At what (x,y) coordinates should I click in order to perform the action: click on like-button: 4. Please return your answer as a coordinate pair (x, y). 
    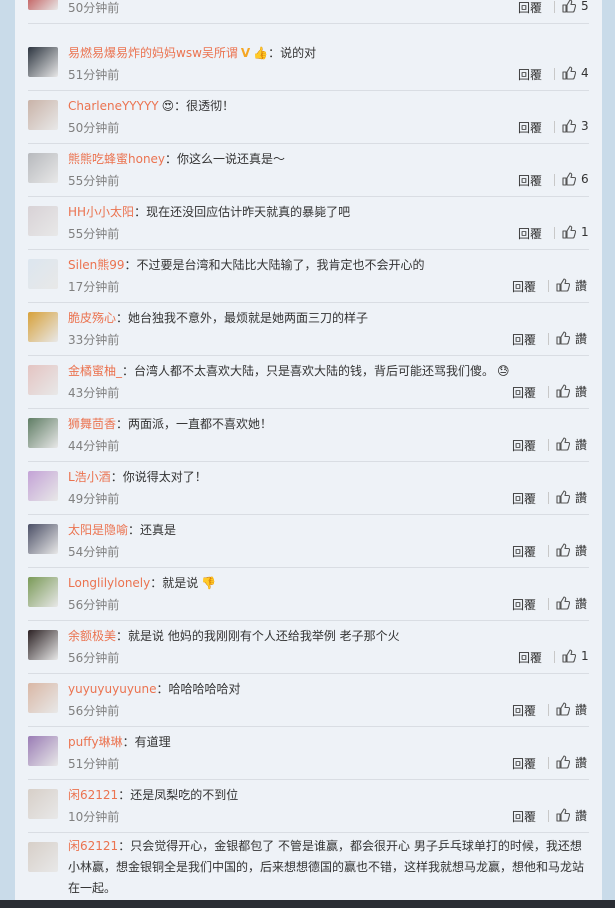
    Looking at the image, I should click on (575, 73).